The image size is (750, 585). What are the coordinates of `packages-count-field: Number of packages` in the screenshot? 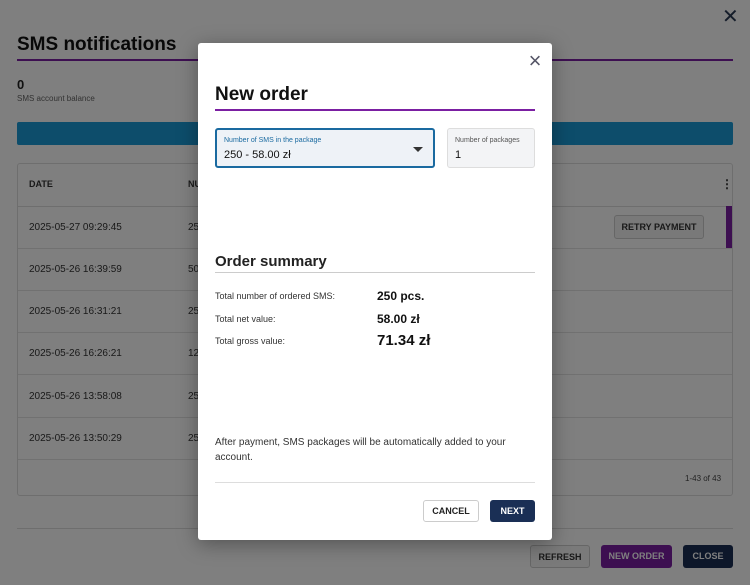 It's located at (491, 148).